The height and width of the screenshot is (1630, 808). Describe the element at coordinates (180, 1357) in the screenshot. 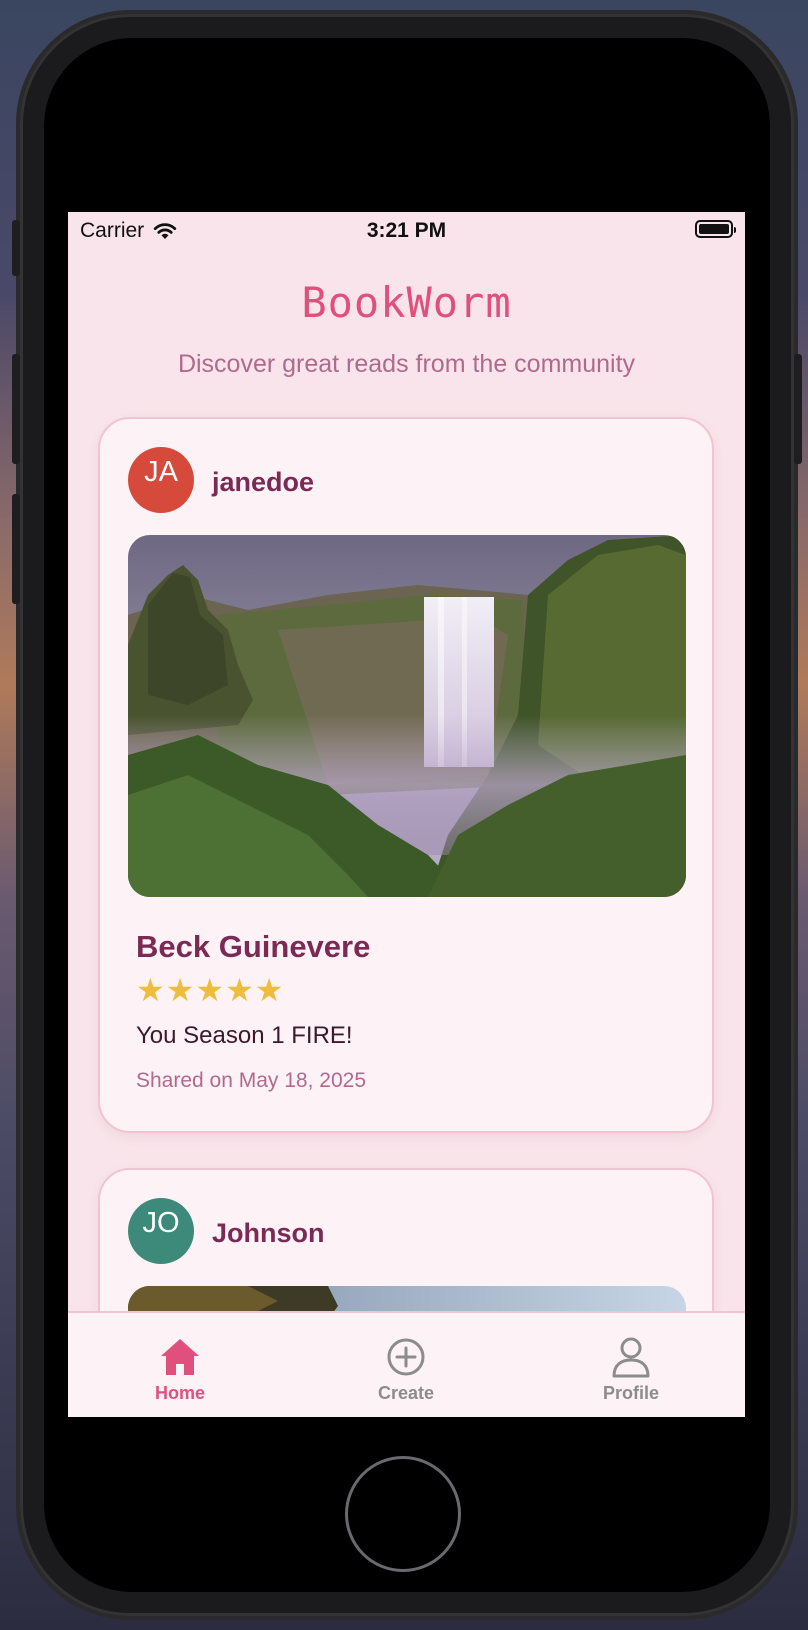

I see `home-icon` at that location.